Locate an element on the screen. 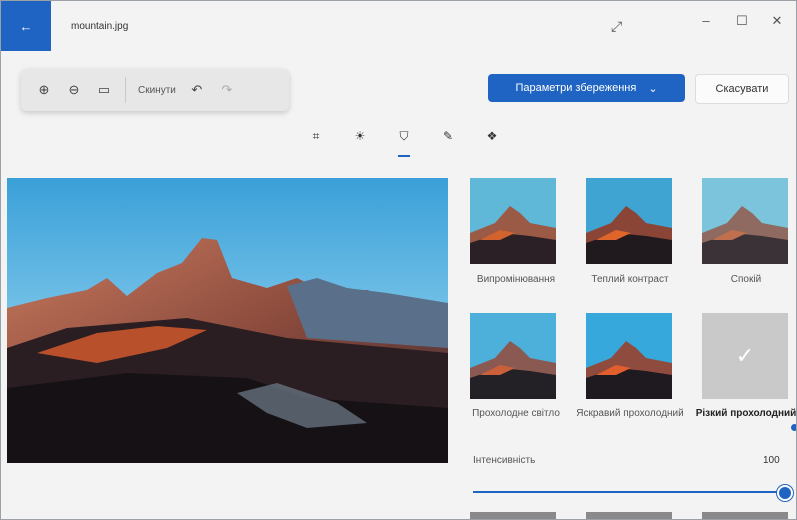 This screenshot has width=797, height=520. filter-label-vivid-cool: Яскравий прохолодний is located at coordinates (630, 413).